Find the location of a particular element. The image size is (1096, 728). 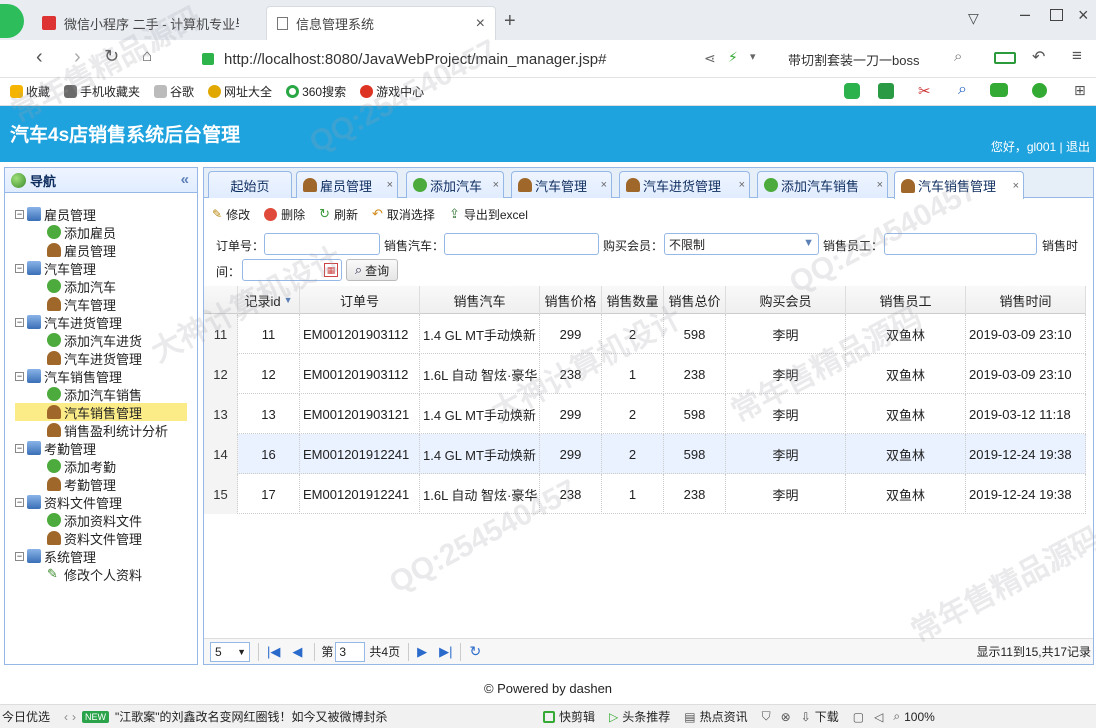

tree-group-system: − 系统管理 is located at coordinates (55, 556).